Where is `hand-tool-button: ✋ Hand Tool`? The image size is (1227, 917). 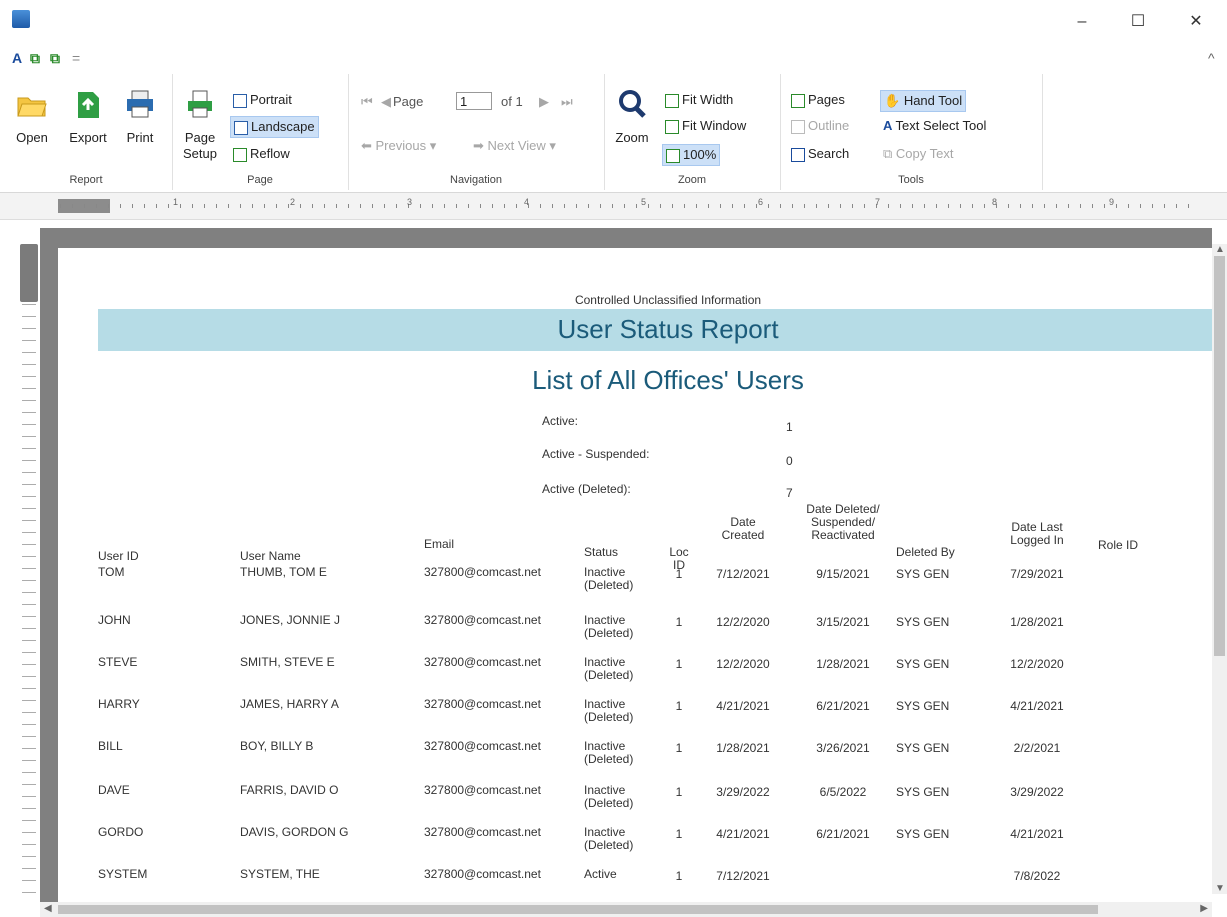
hand-tool-button: ✋ Hand Tool is located at coordinates (923, 101).